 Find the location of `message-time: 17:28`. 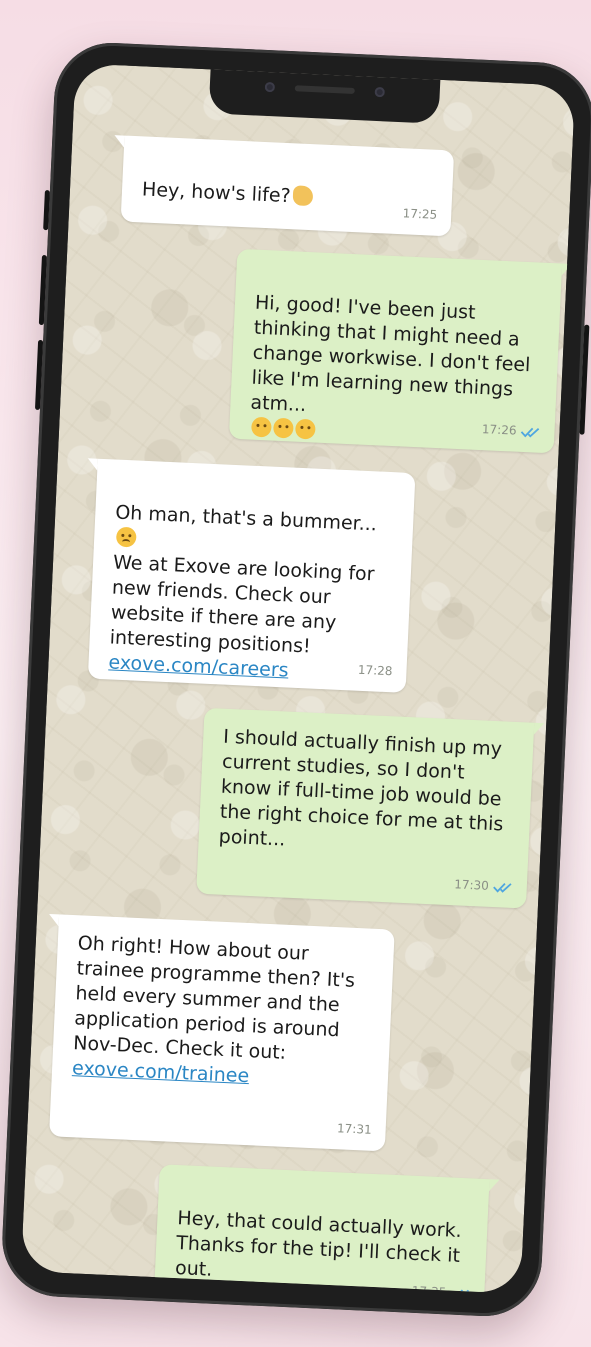

message-time: 17:28 is located at coordinates (375, 670).